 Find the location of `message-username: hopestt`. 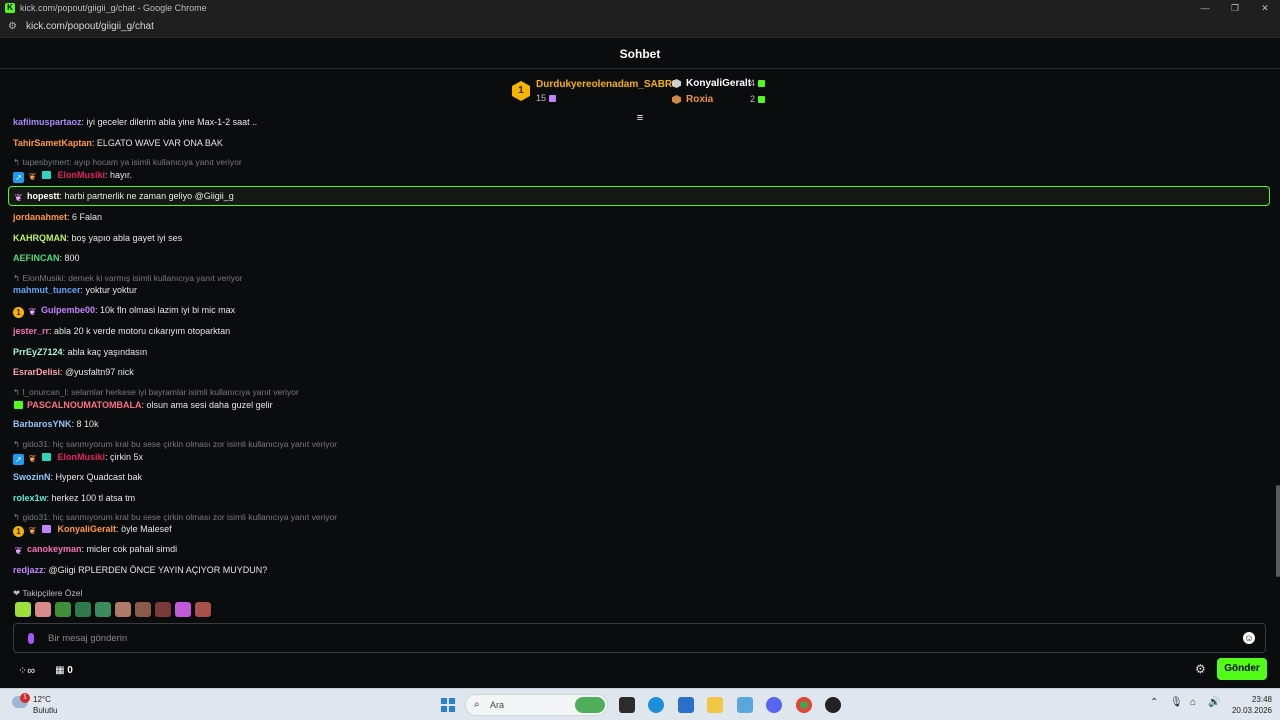

message-username: hopestt is located at coordinates (43, 196).